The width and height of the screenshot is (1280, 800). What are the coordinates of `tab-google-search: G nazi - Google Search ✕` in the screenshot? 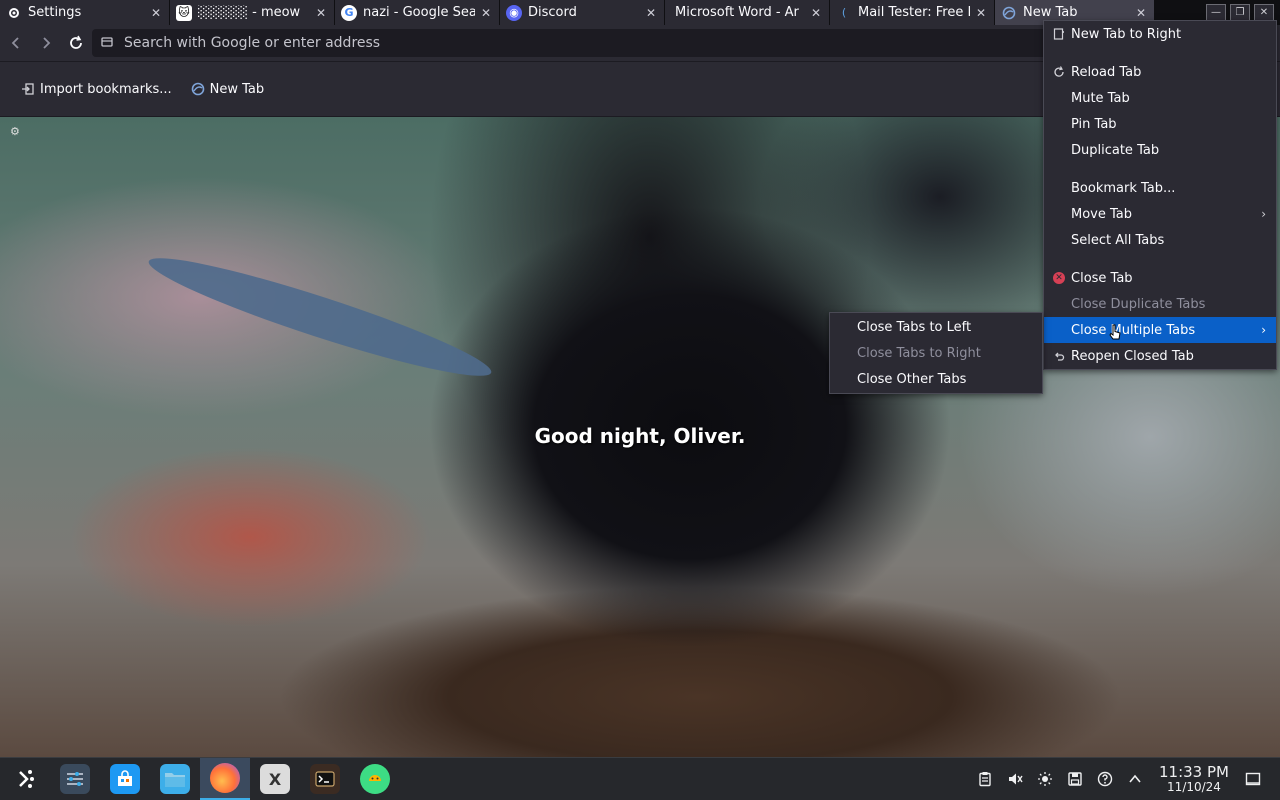 It's located at (417, 12).